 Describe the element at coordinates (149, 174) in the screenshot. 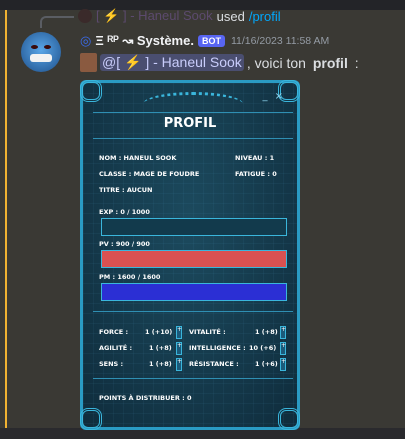

I see `classe: CLASSE : MAGE DE FOUDRE` at that location.